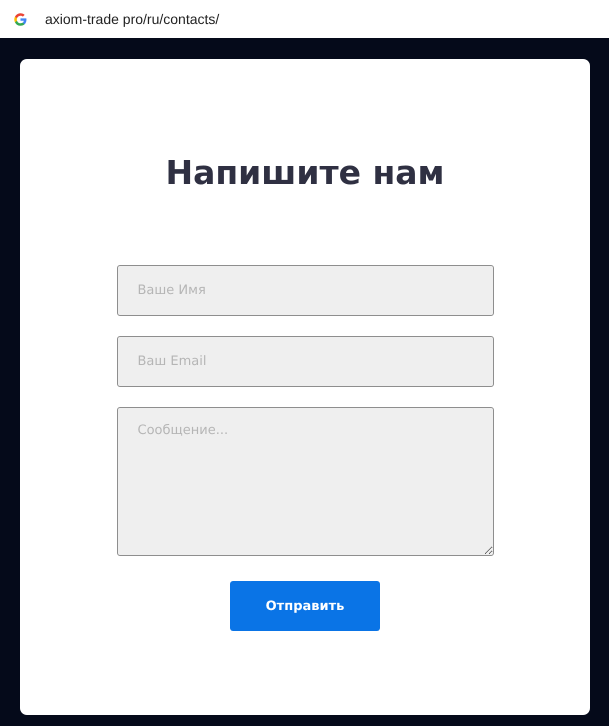  I want to click on form-title: Напишите нам, so click(305, 173).